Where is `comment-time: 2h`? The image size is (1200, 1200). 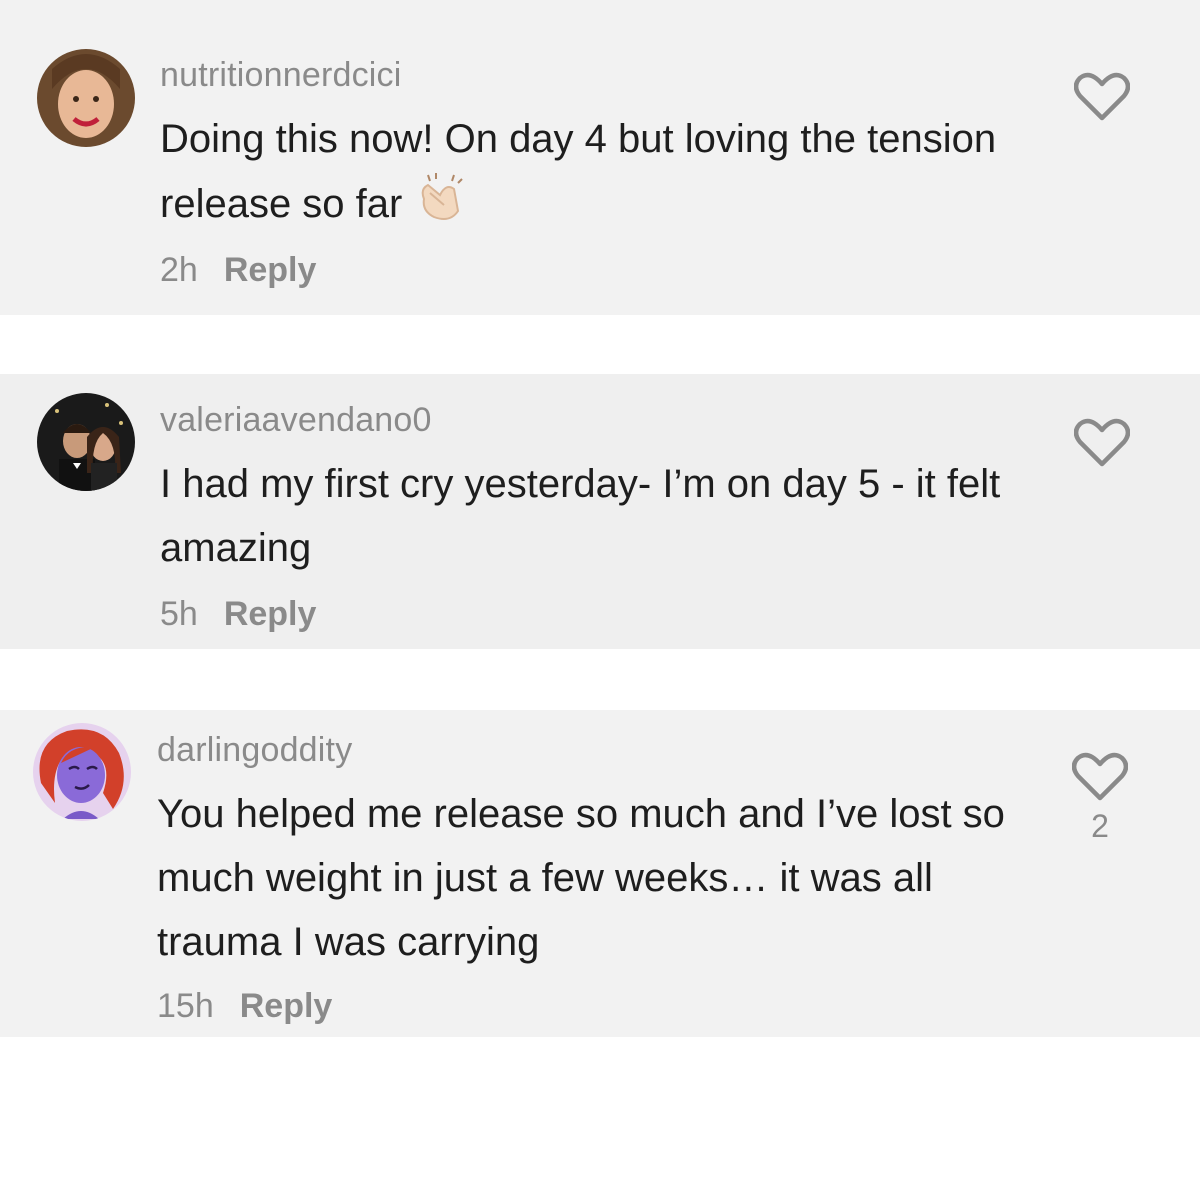
comment-time: 2h is located at coordinates (179, 270).